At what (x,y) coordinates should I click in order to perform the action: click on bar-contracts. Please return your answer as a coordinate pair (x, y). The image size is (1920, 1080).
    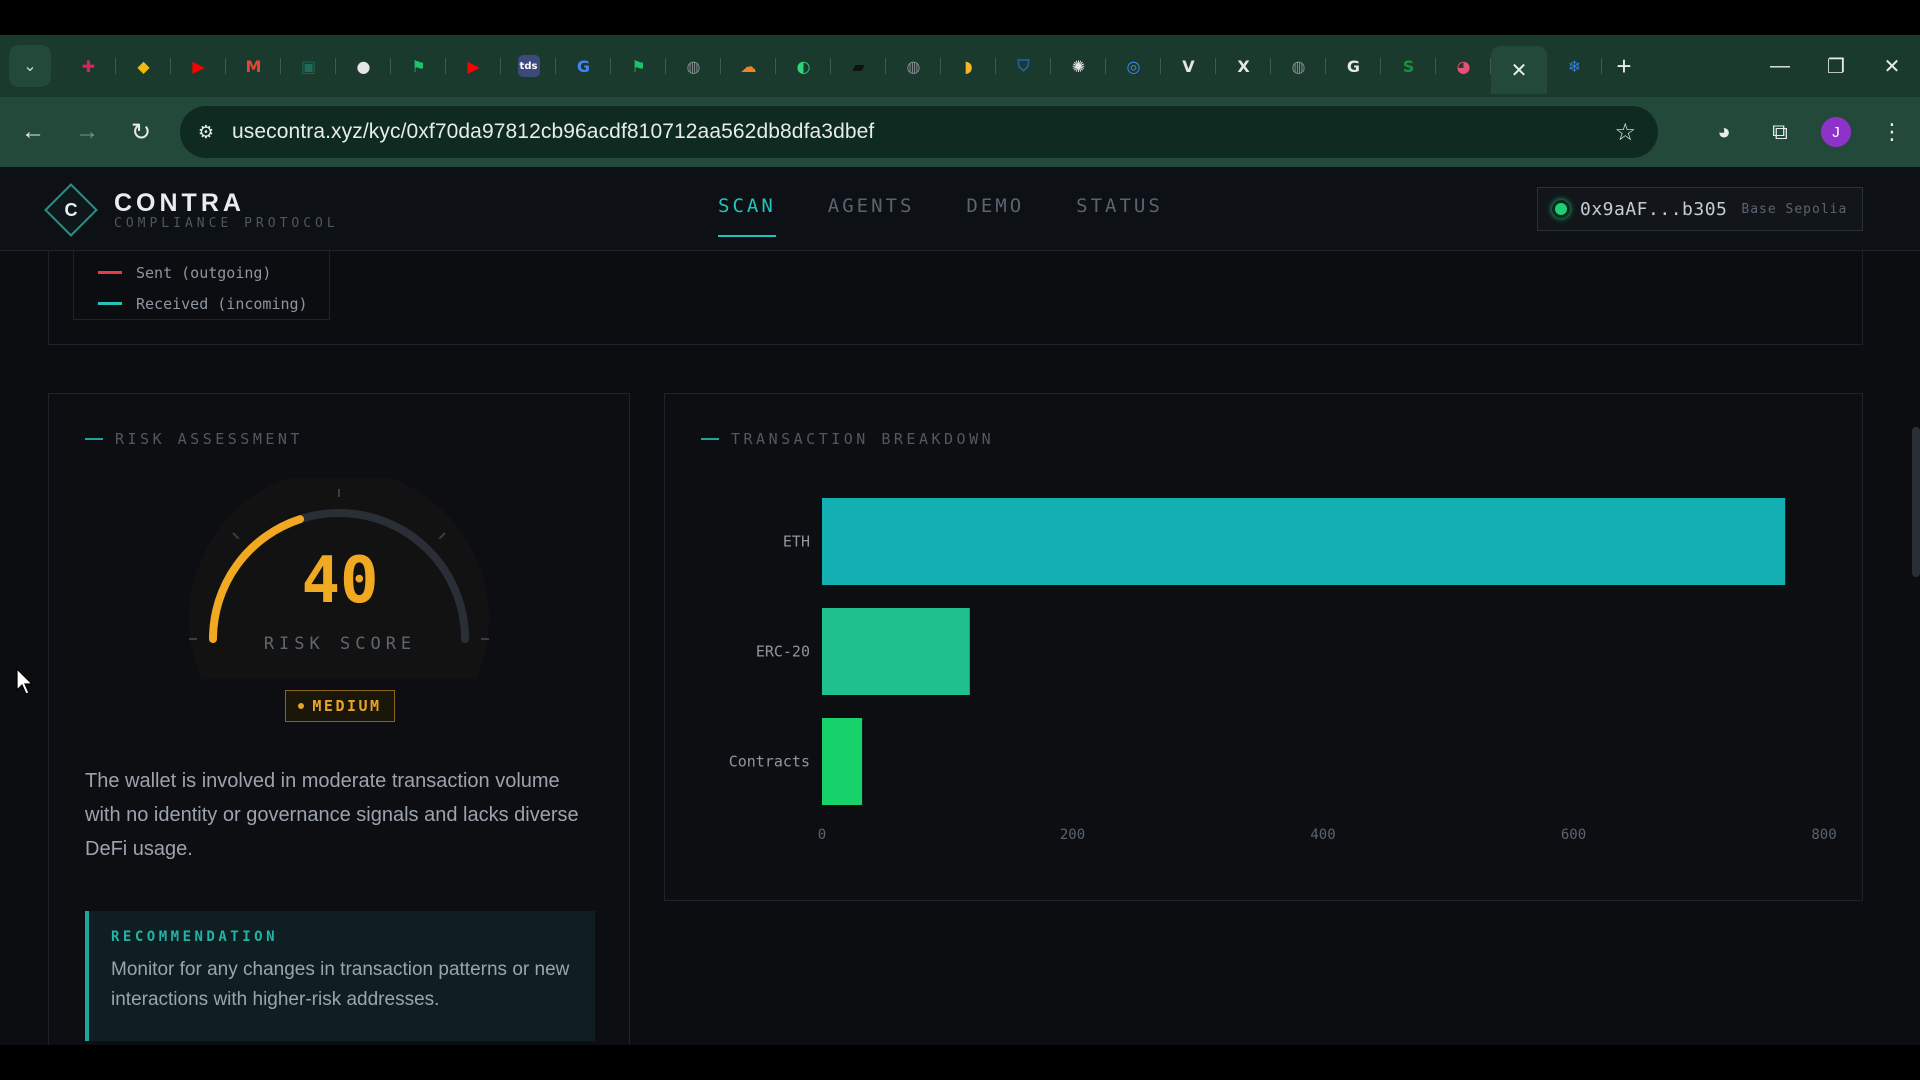
    Looking at the image, I should click on (842, 761).